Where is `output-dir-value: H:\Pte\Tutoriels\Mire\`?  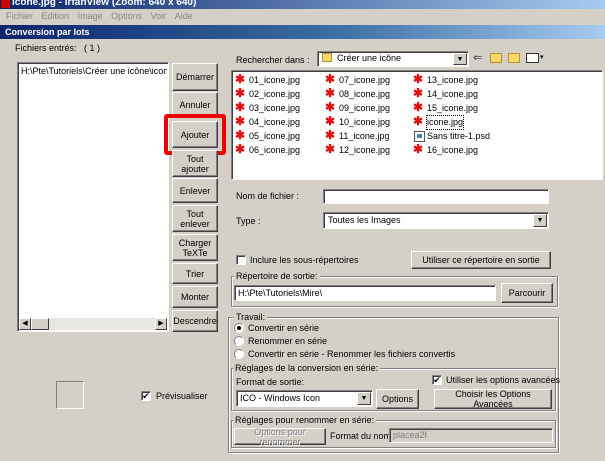 output-dir-value: H:\Pte\Tutoriels\Mire\ is located at coordinates (280, 293).